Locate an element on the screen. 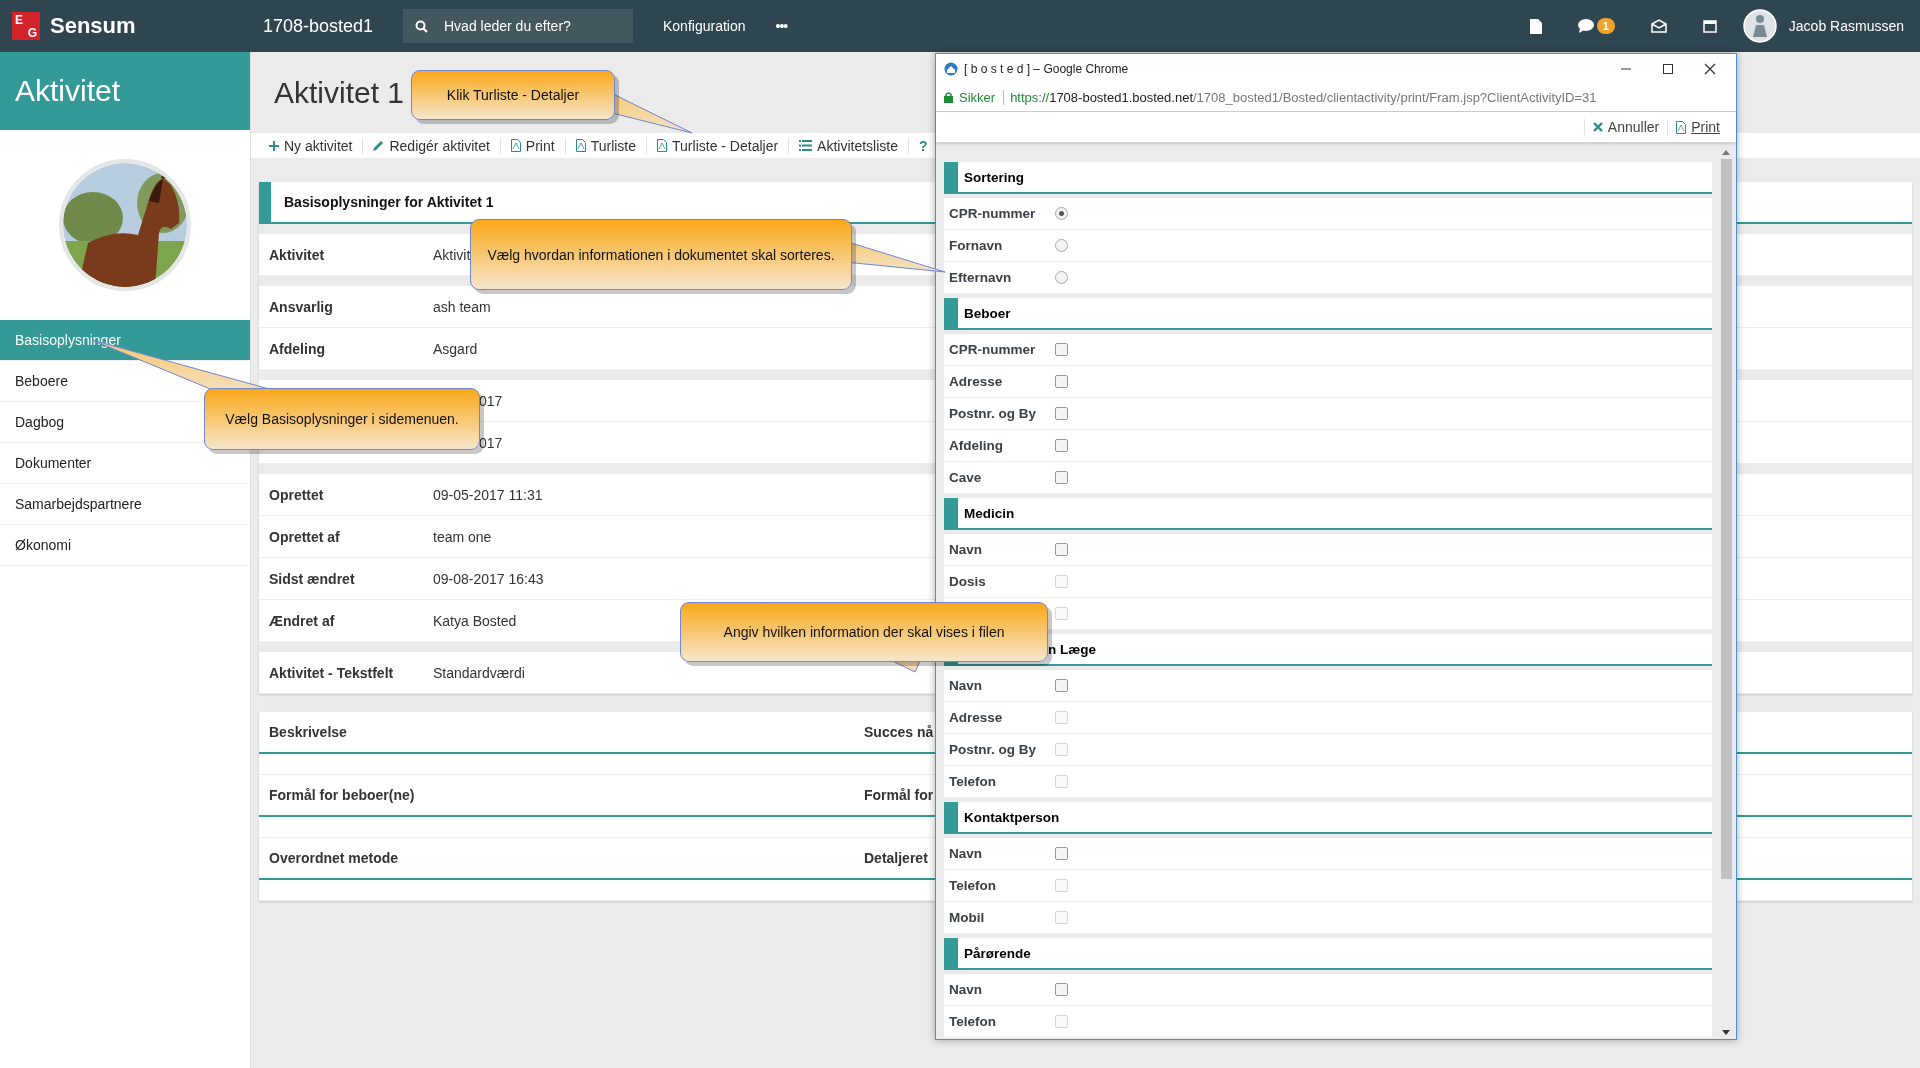  section-header: Pårørende is located at coordinates (1328, 954).